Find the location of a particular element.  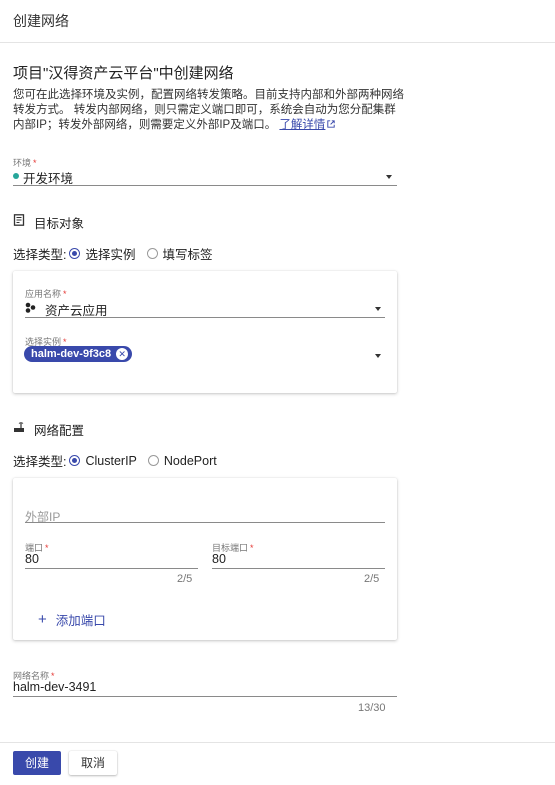

close-icon: ✕ is located at coordinates (122, 354).